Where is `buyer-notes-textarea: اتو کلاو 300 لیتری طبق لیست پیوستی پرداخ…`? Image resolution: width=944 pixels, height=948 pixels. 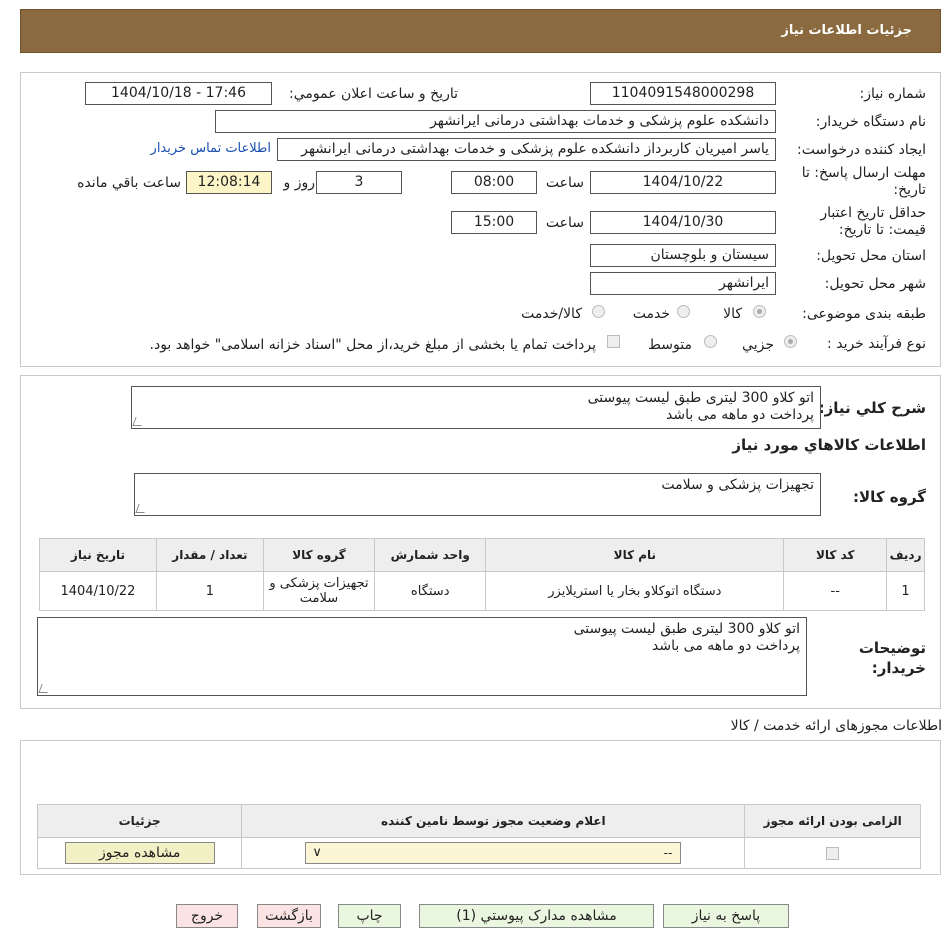
buyer-notes-textarea: اتو کلاو 300 لیتری طبق لیست پیوستی پرداخ… is located at coordinates (422, 656).